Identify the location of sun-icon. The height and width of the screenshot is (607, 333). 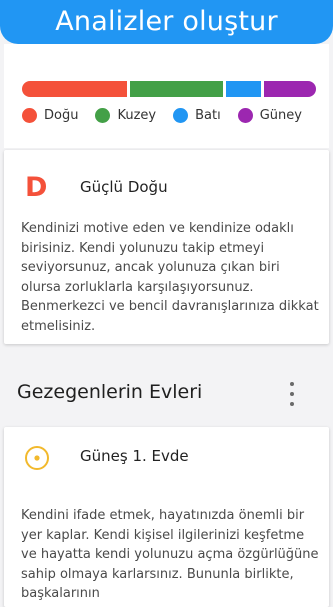
(37, 458).